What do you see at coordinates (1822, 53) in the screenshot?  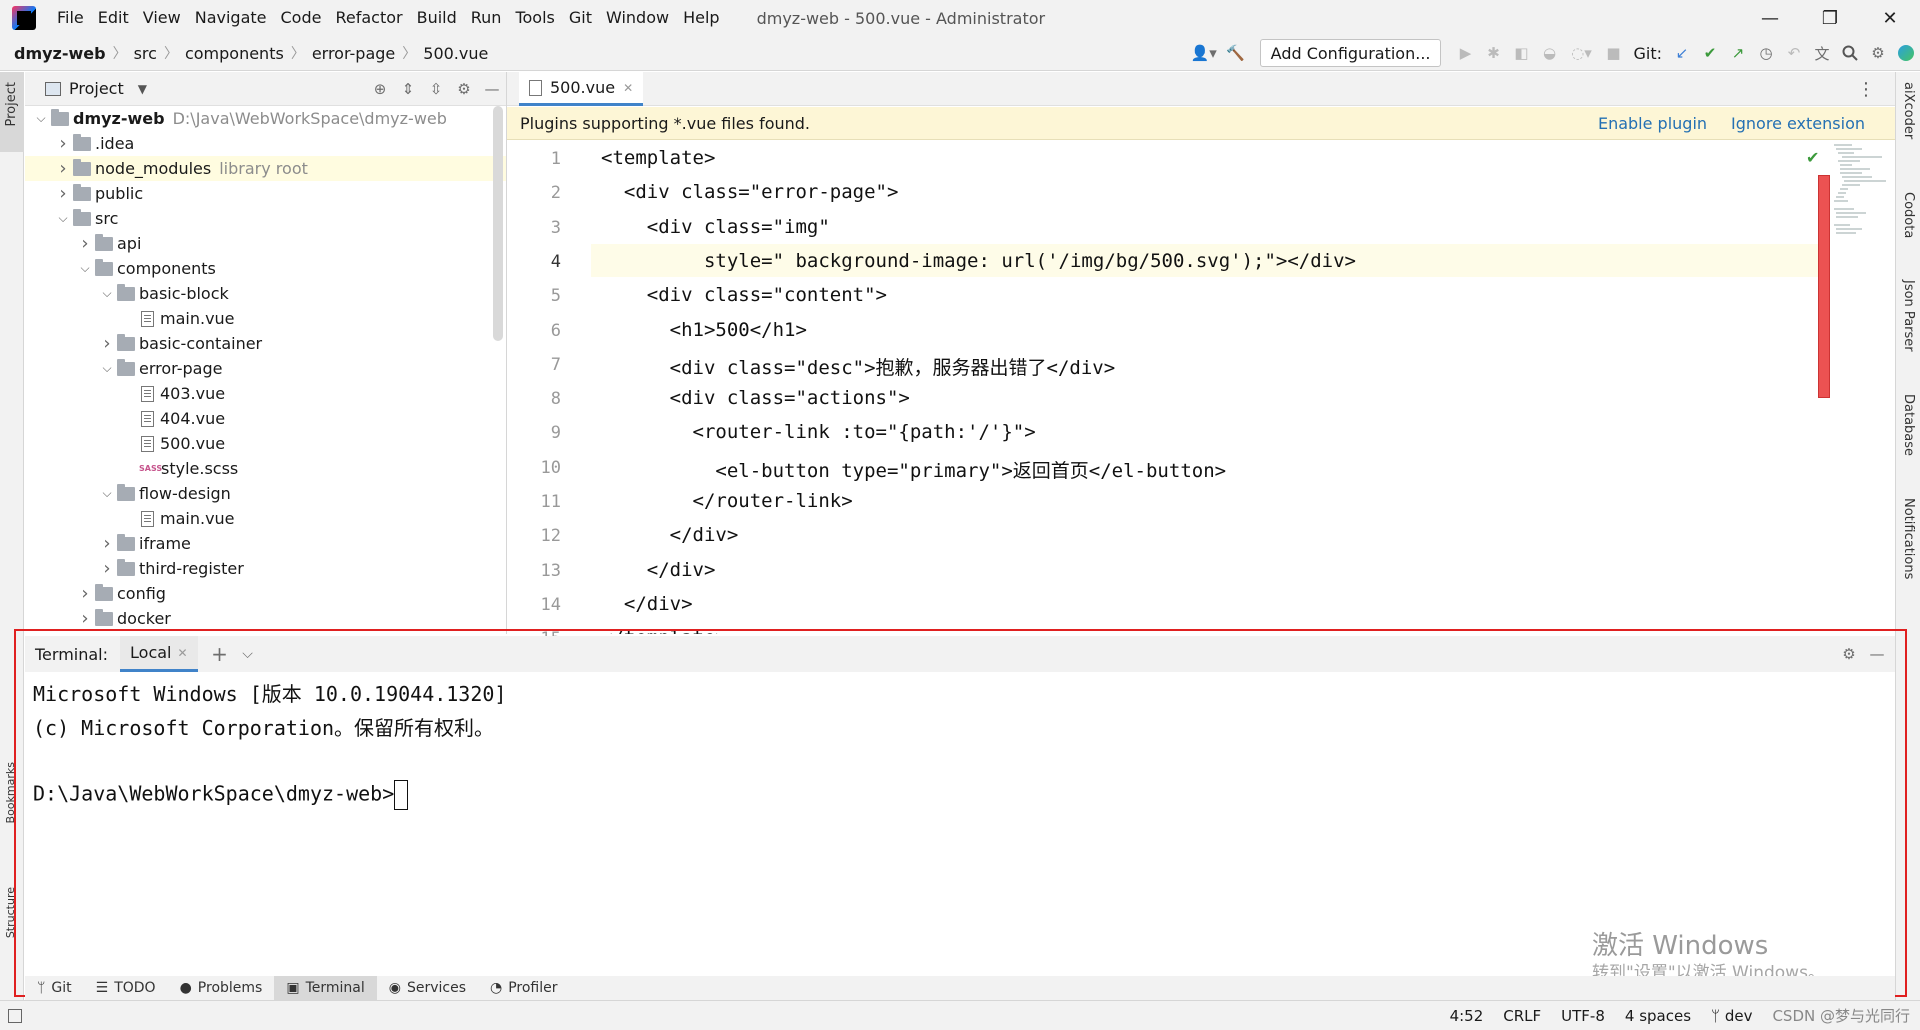 I see `translate-icon: 文` at bounding box center [1822, 53].